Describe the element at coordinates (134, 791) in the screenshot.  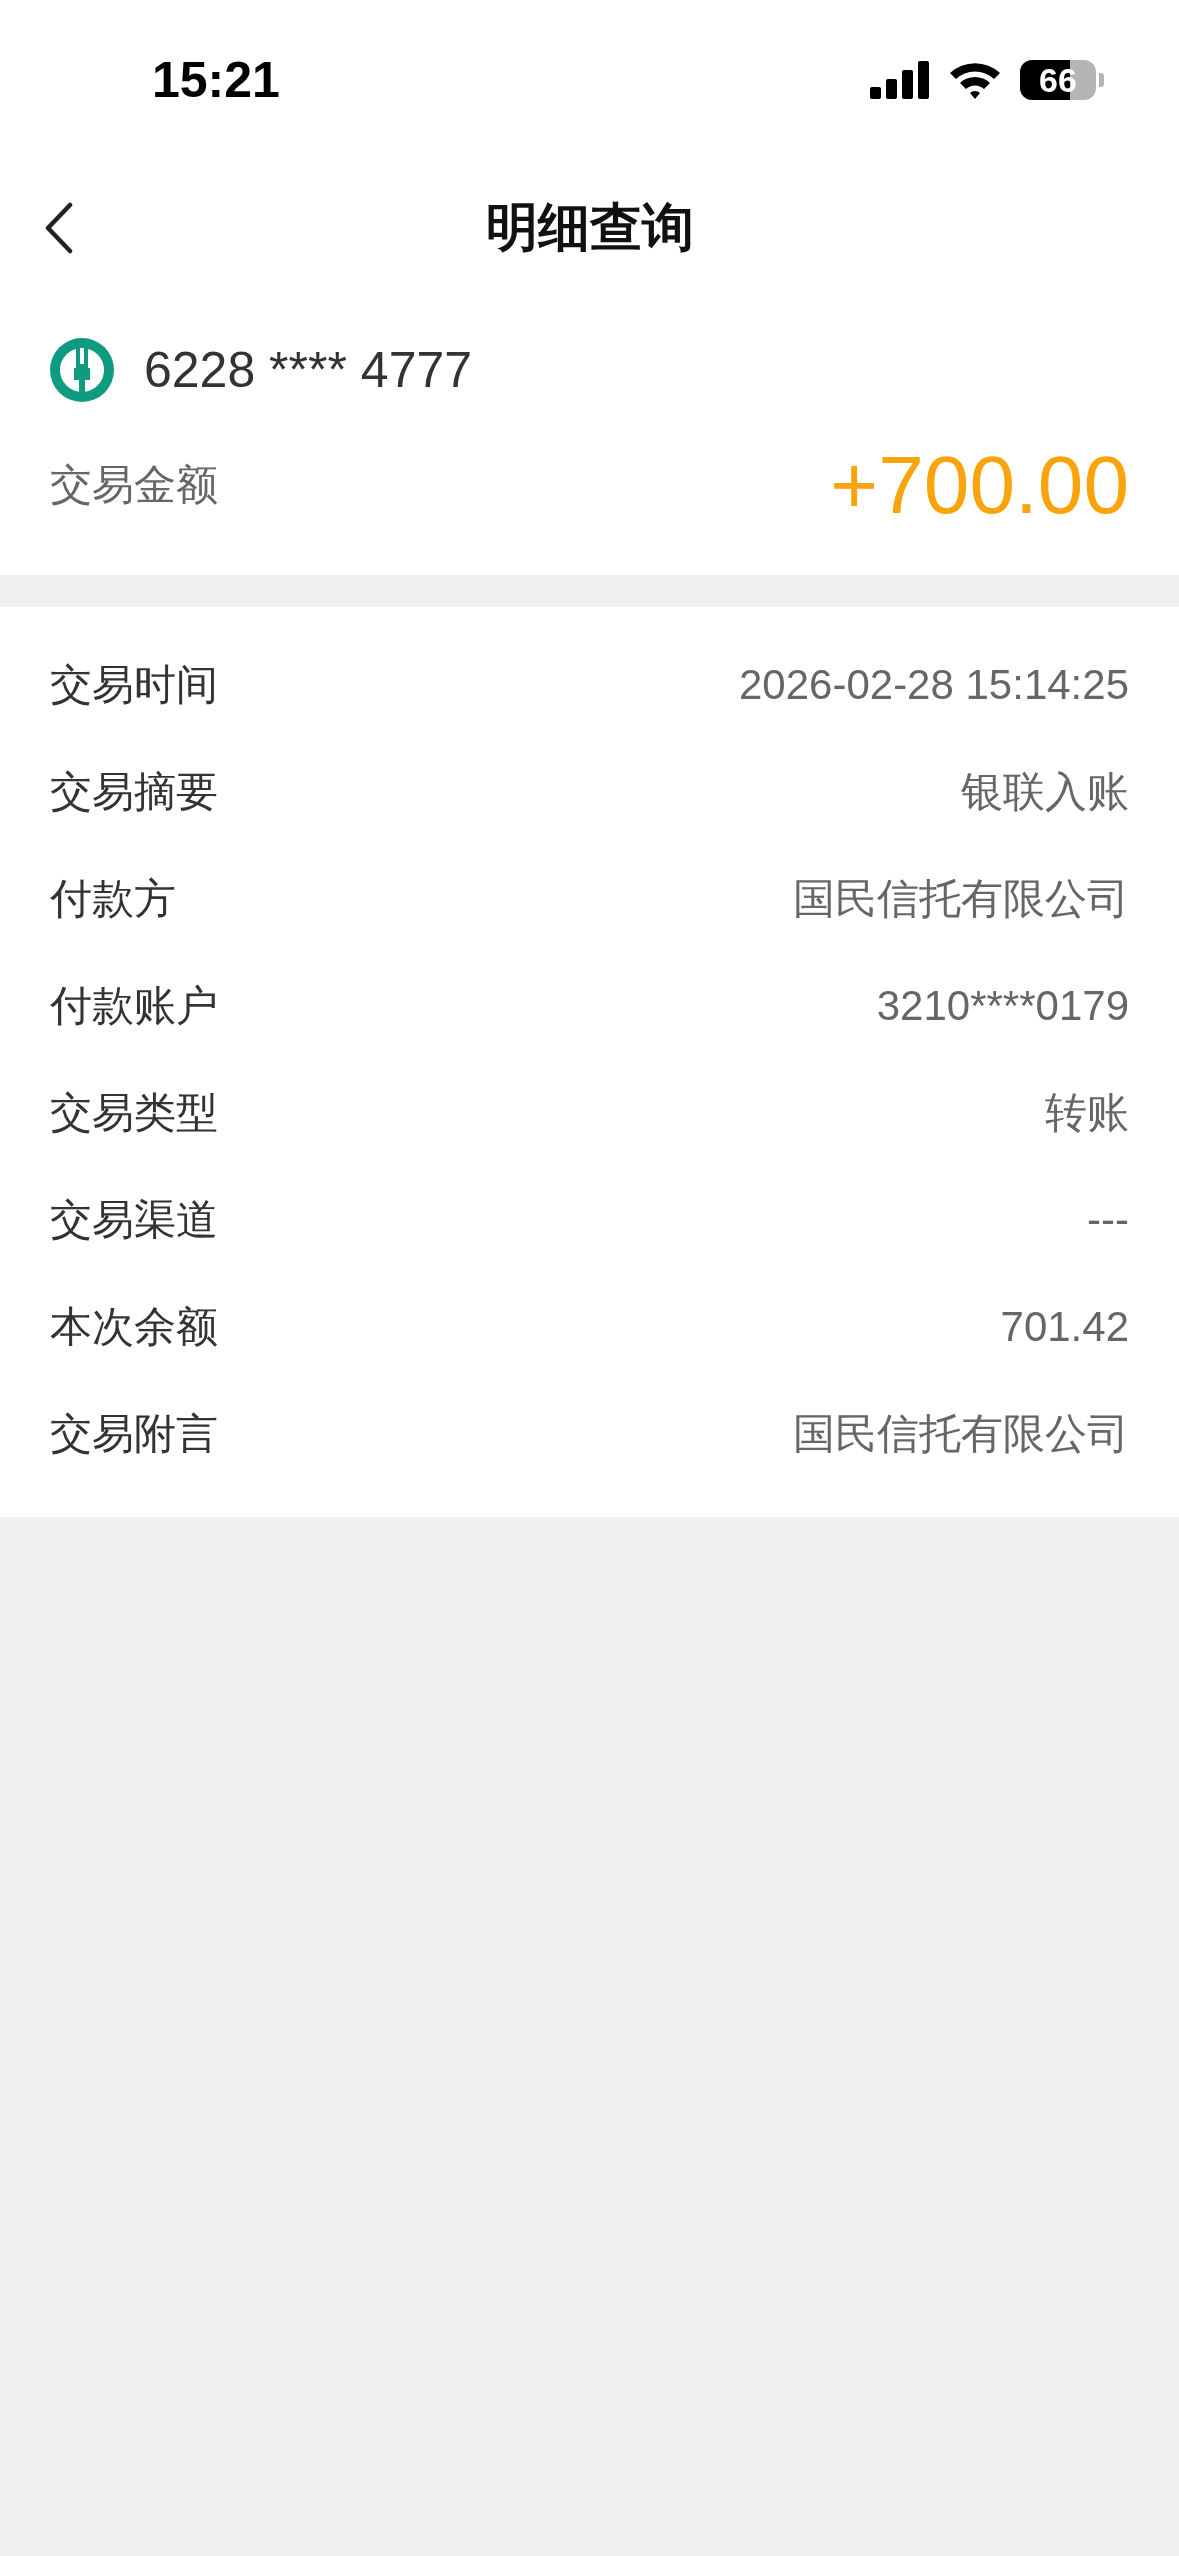
I see `detail-label: 交易摘要` at that location.